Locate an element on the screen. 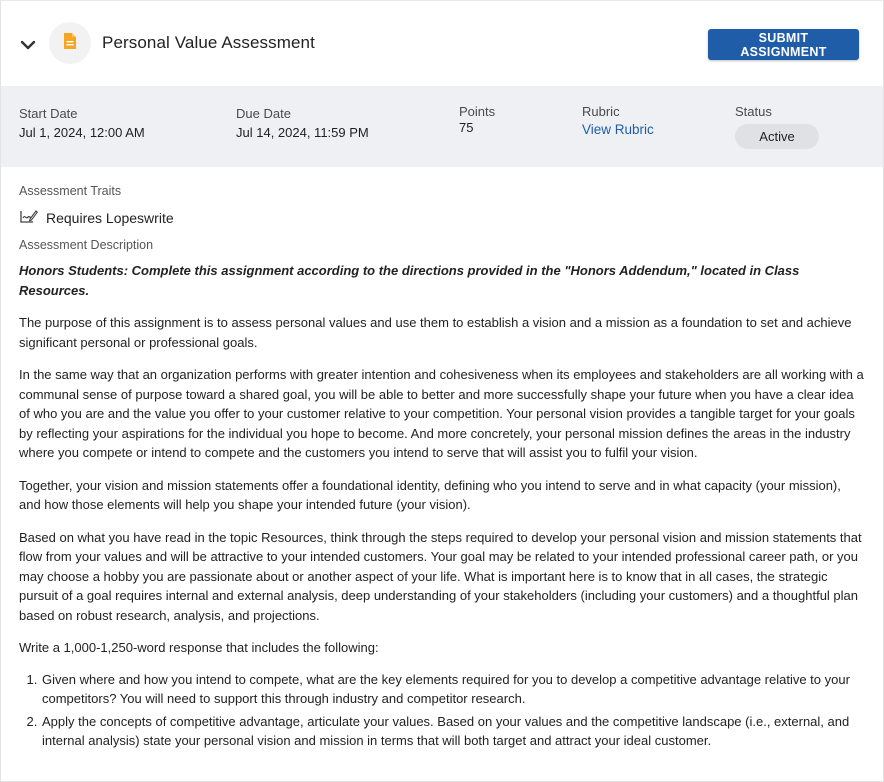  rubric: Rubric View Rubric is located at coordinates (618, 120).